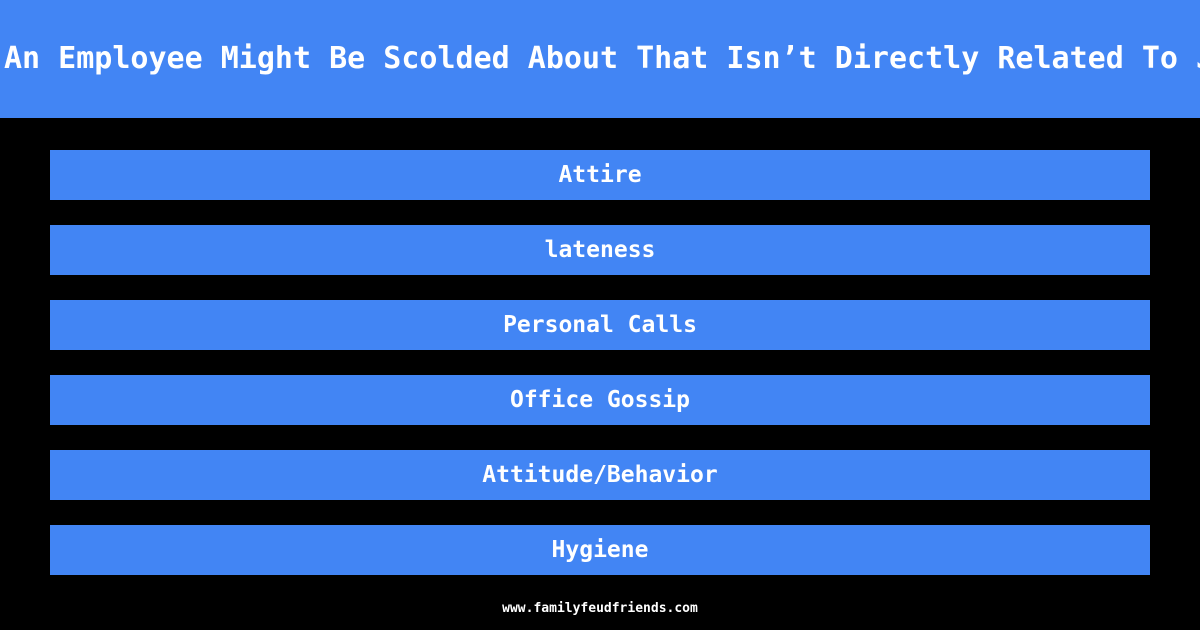  I want to click on answer-row: Hygiene, so click(600, 550).